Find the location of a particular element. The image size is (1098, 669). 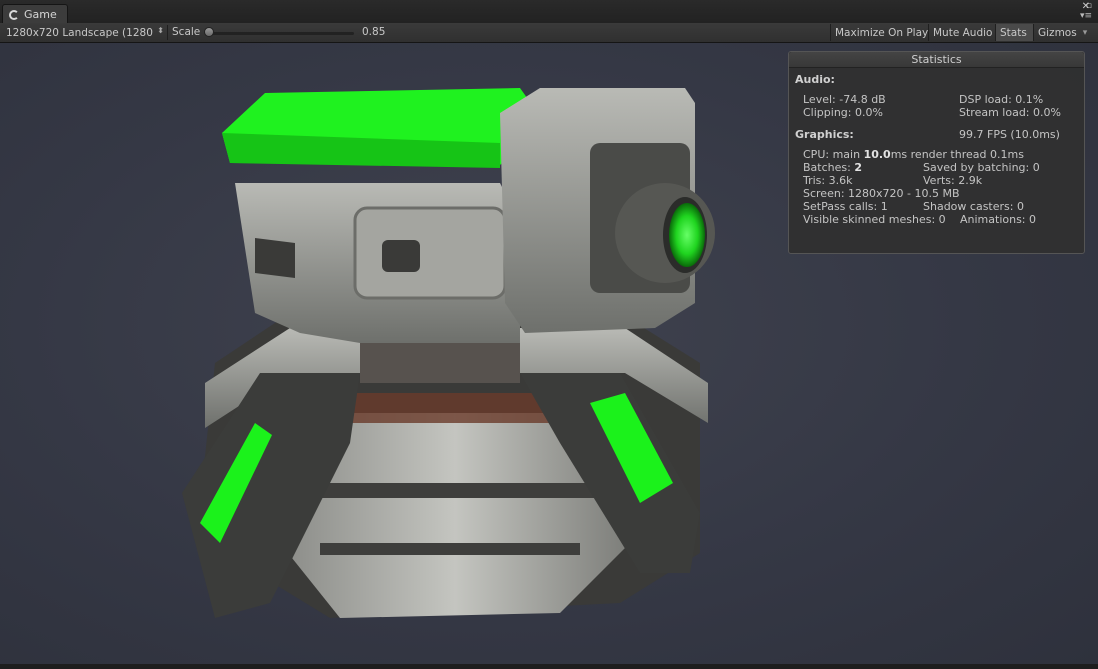

window-titlebar: Game ▫ ▾≡ ✕ is located at coordinates (549, 12).